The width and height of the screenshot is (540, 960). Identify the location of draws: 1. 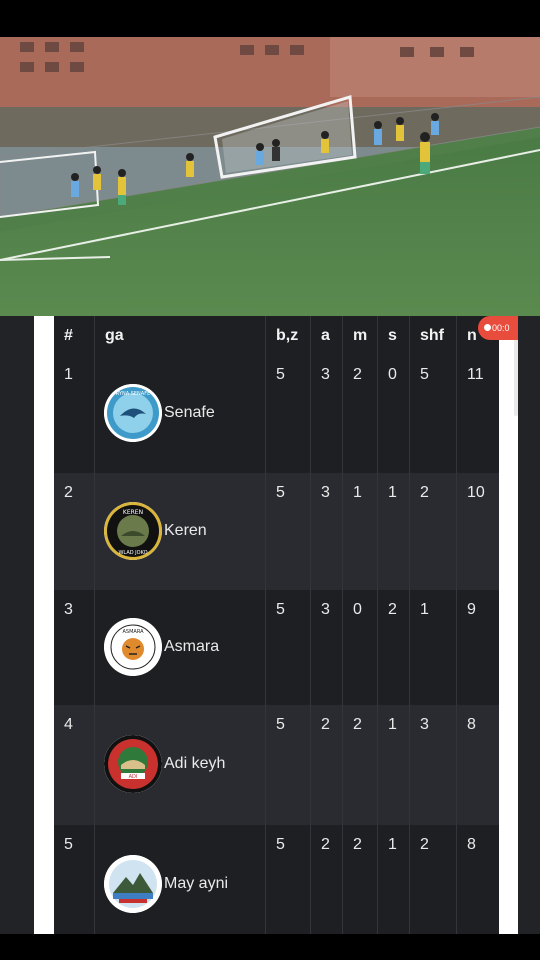
(357, 492).